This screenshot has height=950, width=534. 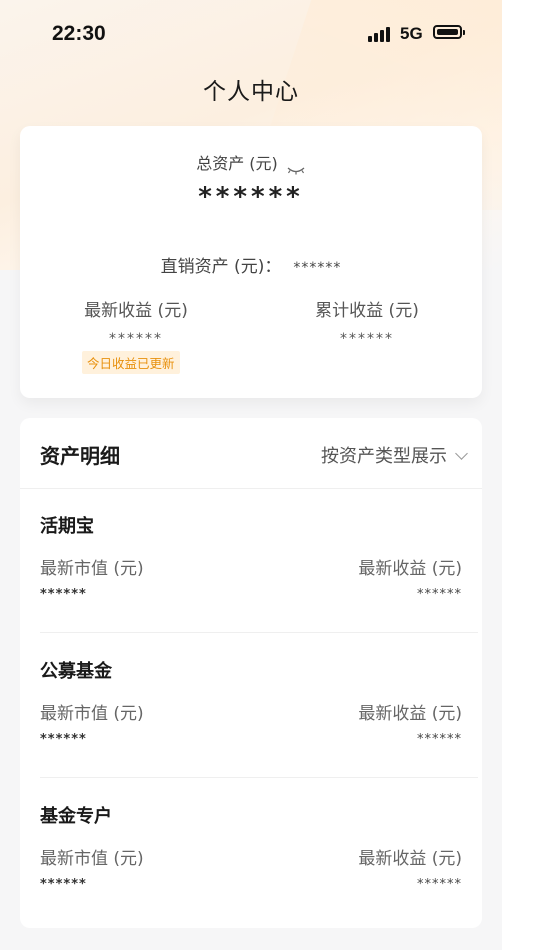 What do you see at coordinates (449, 32) in the screenshot?
I see `battery-icon` at bounding box center [449, 32].